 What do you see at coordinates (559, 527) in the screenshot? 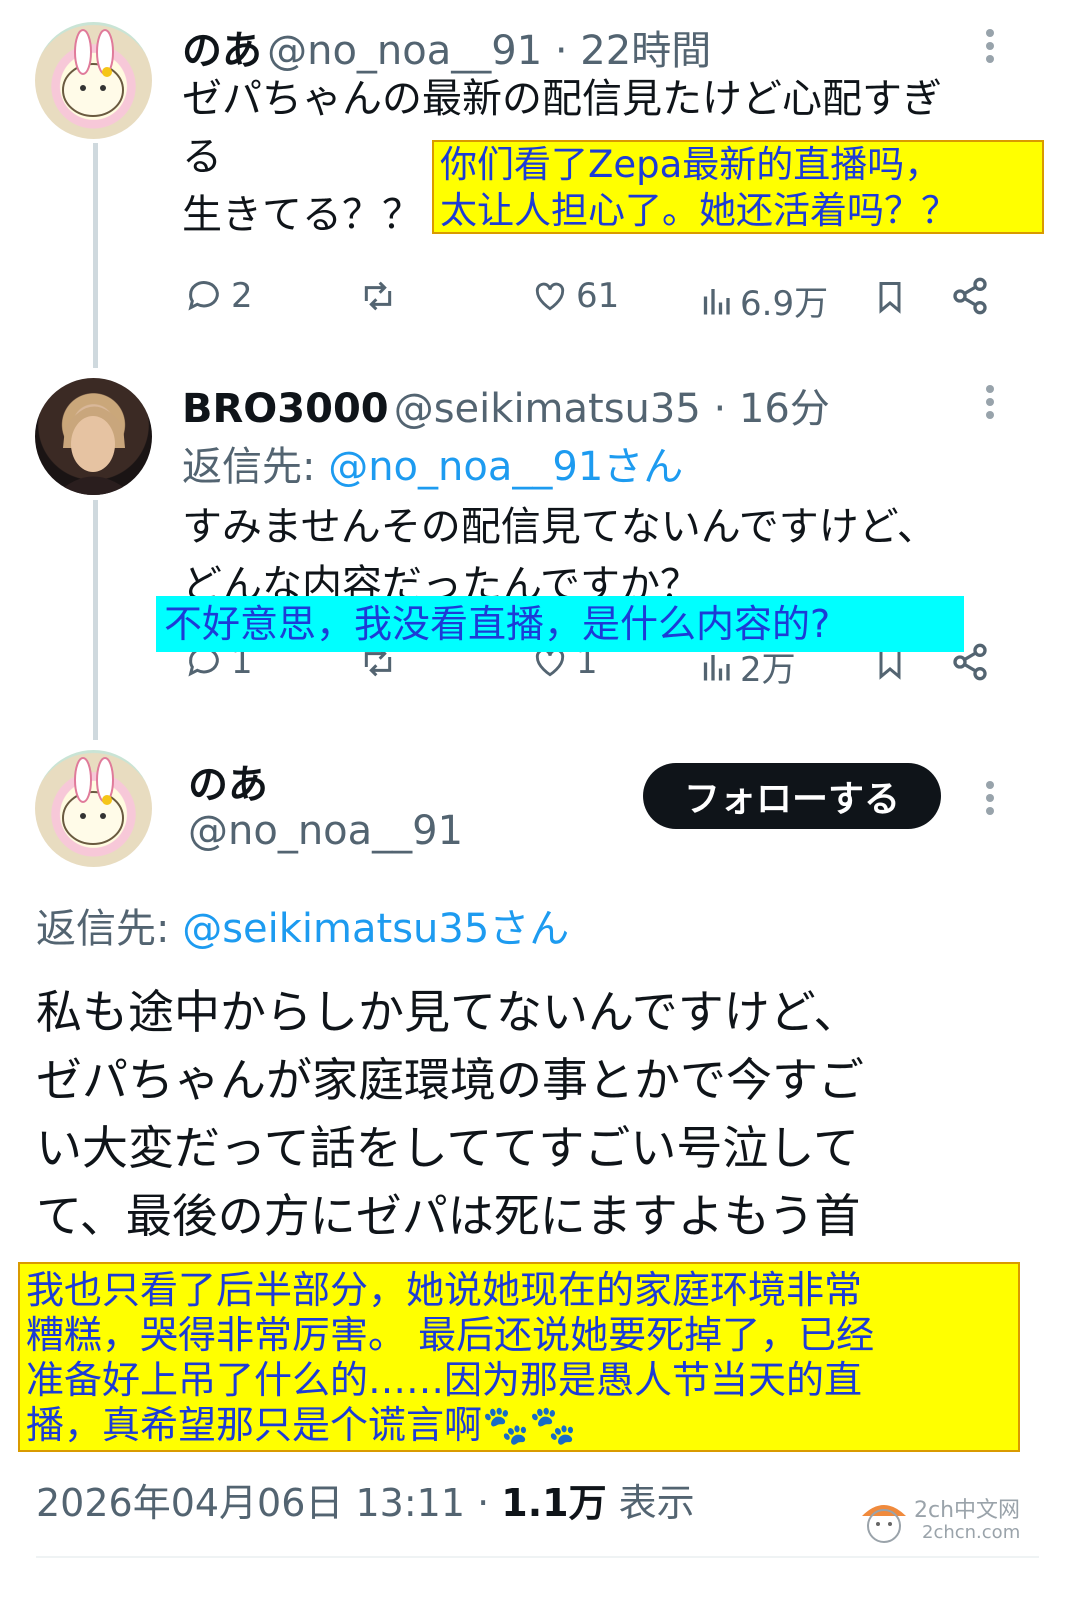
I see `tweet-text-line: すみませんその配信見てないんですけど、` at bounding box center [559, 527].